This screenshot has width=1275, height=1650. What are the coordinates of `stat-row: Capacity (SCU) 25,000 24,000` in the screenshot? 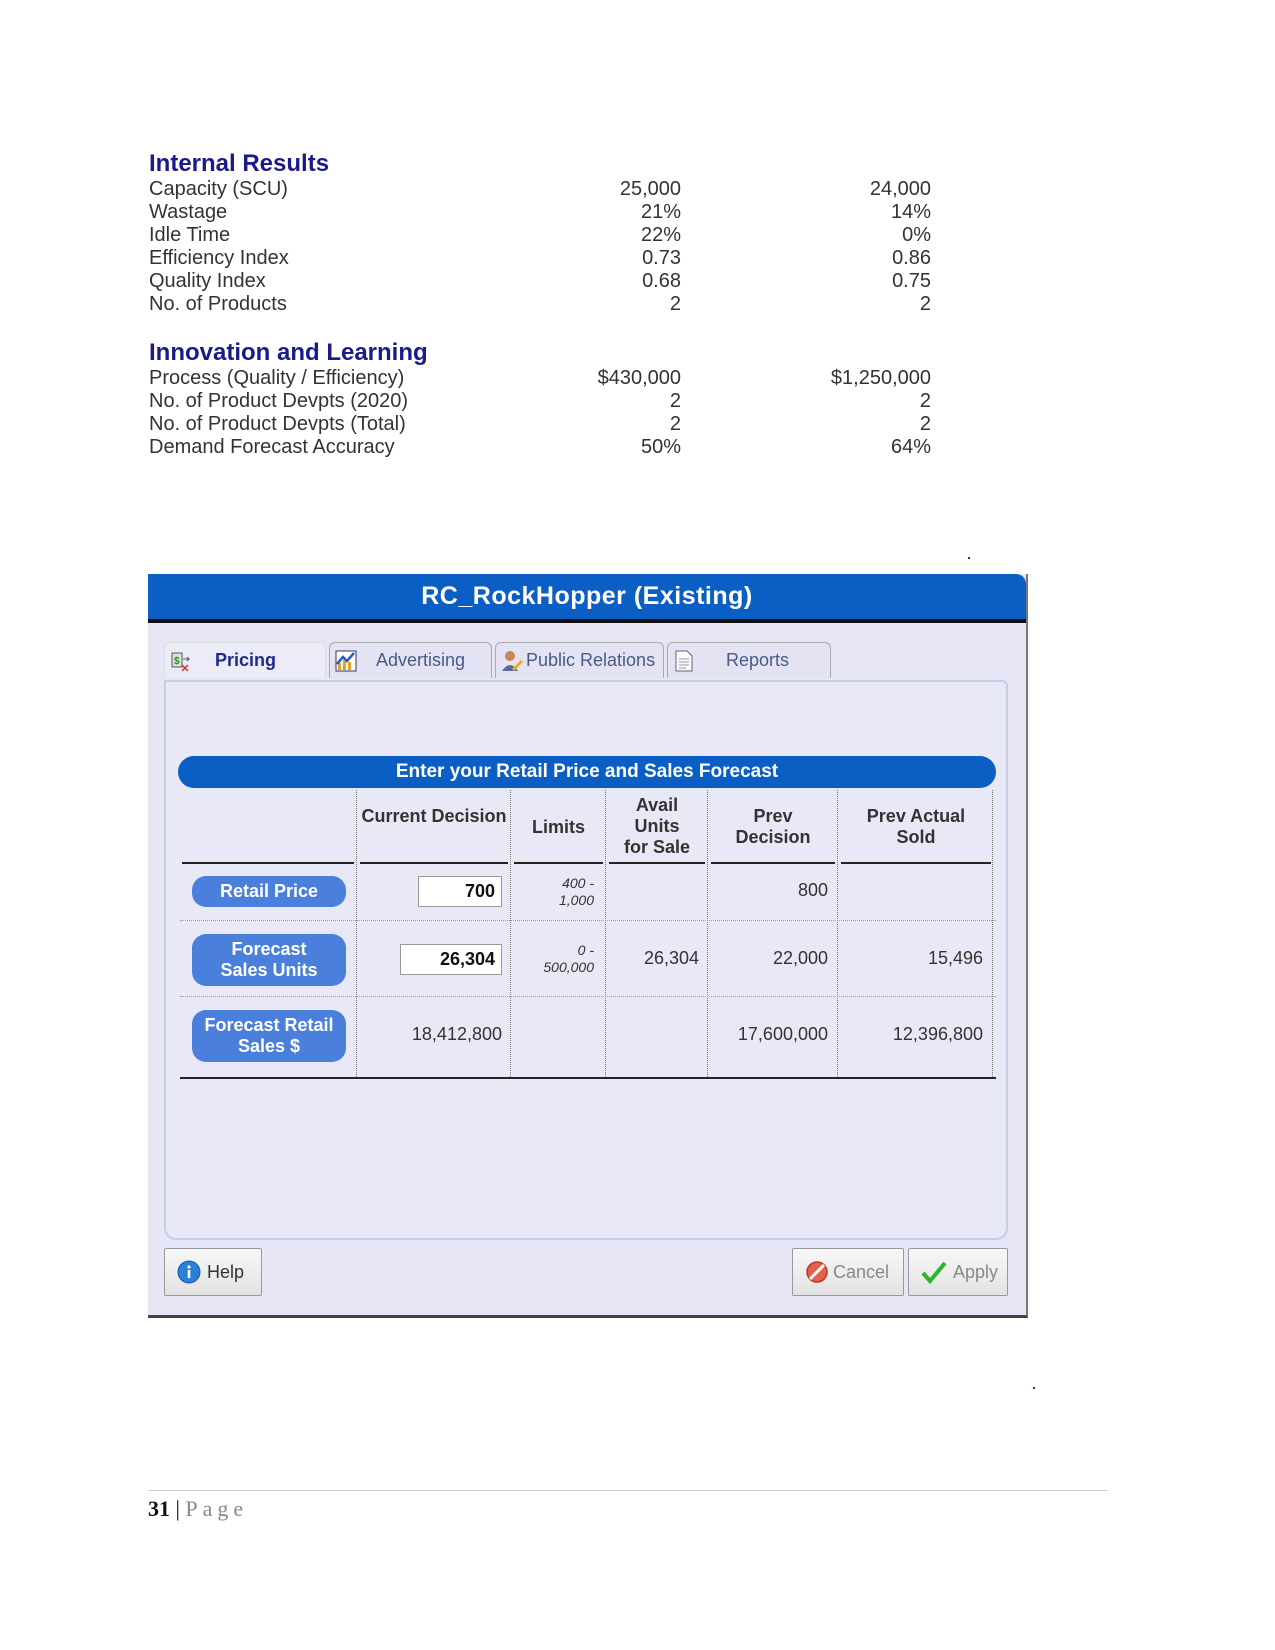 It's located at (544, 189).